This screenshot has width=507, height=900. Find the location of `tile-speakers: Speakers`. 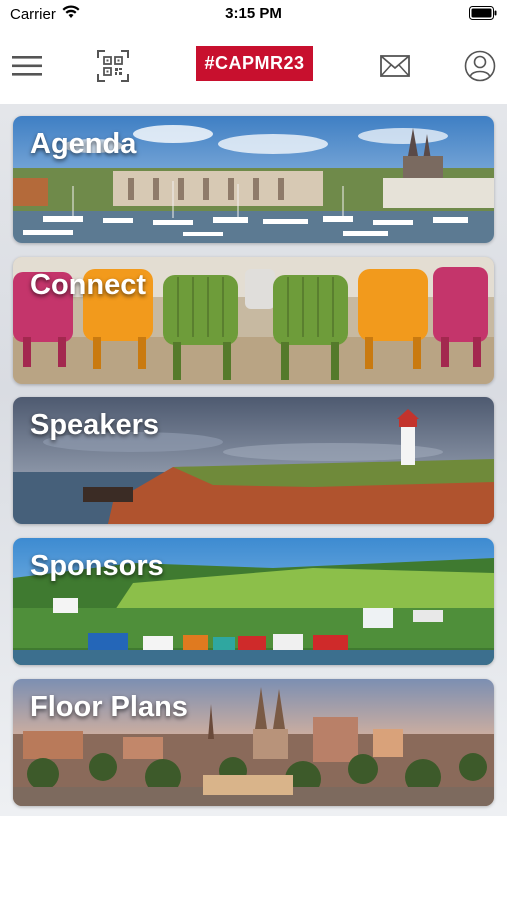

tile-speakers: Speakers is located at coordinates (253, 460).